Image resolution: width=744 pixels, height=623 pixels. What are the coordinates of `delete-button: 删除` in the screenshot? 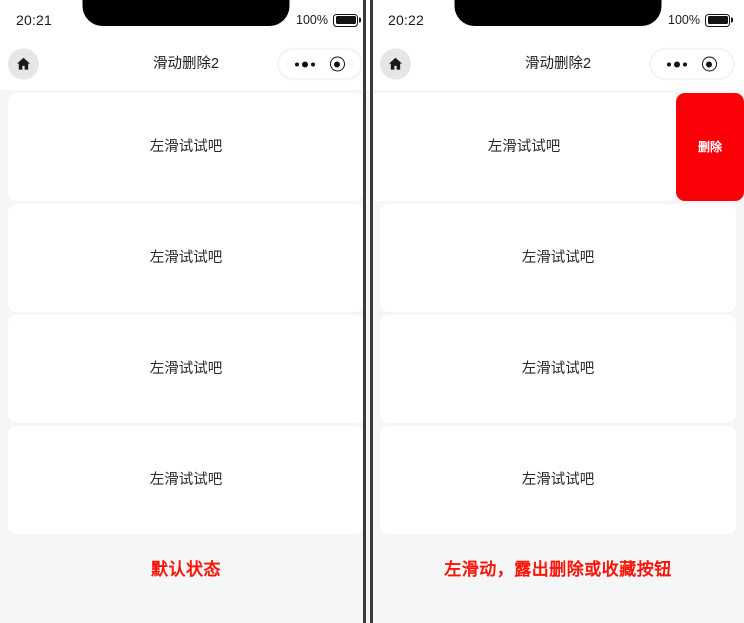 It's located at (710, 147).